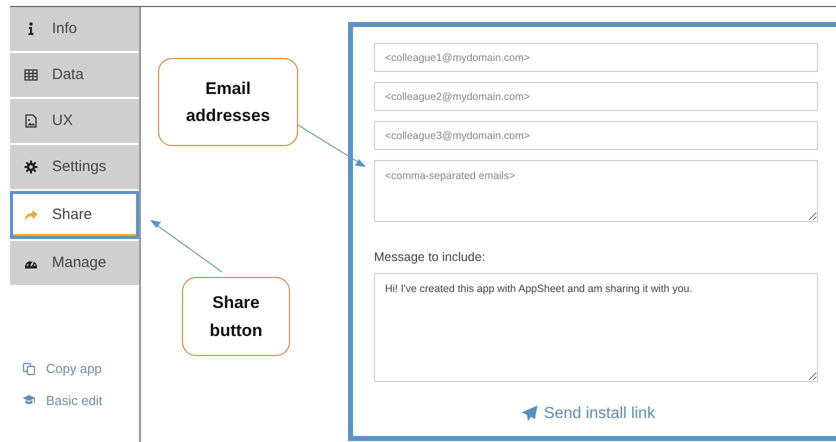  What do you see at coordinates (596, 327) in the screenshot?
I see `message-field: Hi! I've created this app with AppSheet and am sharing it with you.` at bounding box center [596, 327].